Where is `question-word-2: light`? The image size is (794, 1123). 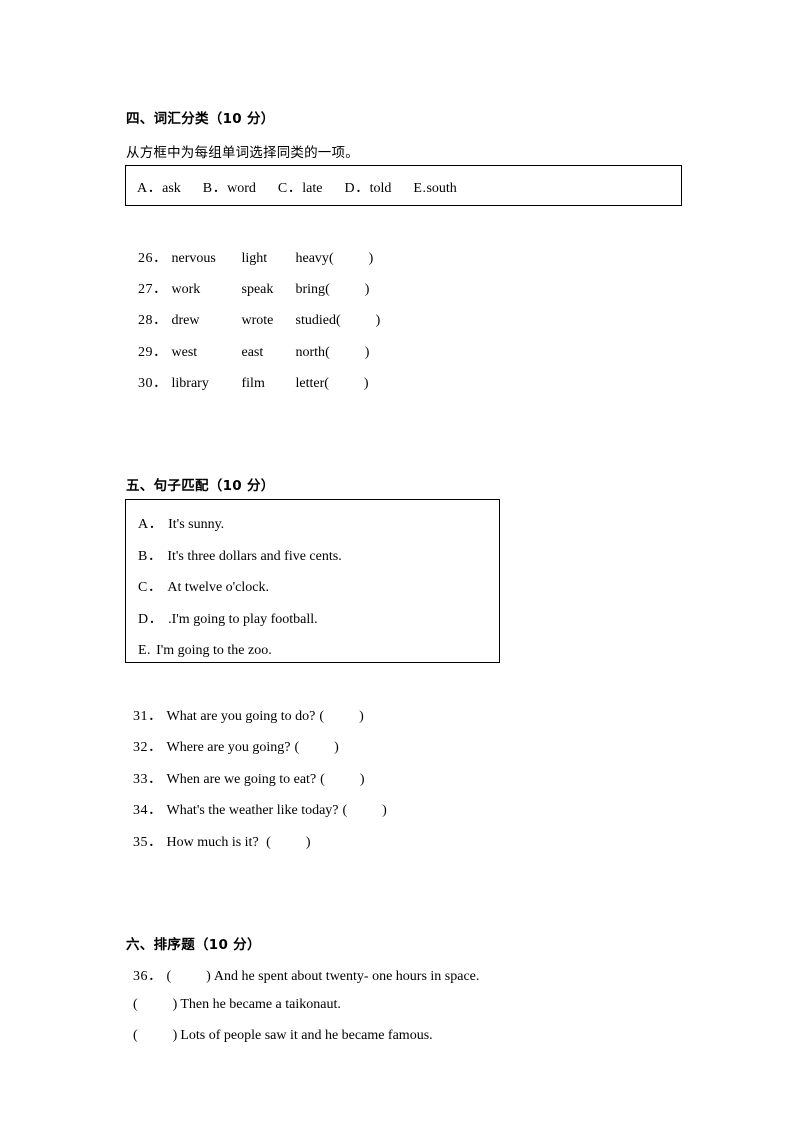 question-word-2: light is located at coordinates (254, 258).